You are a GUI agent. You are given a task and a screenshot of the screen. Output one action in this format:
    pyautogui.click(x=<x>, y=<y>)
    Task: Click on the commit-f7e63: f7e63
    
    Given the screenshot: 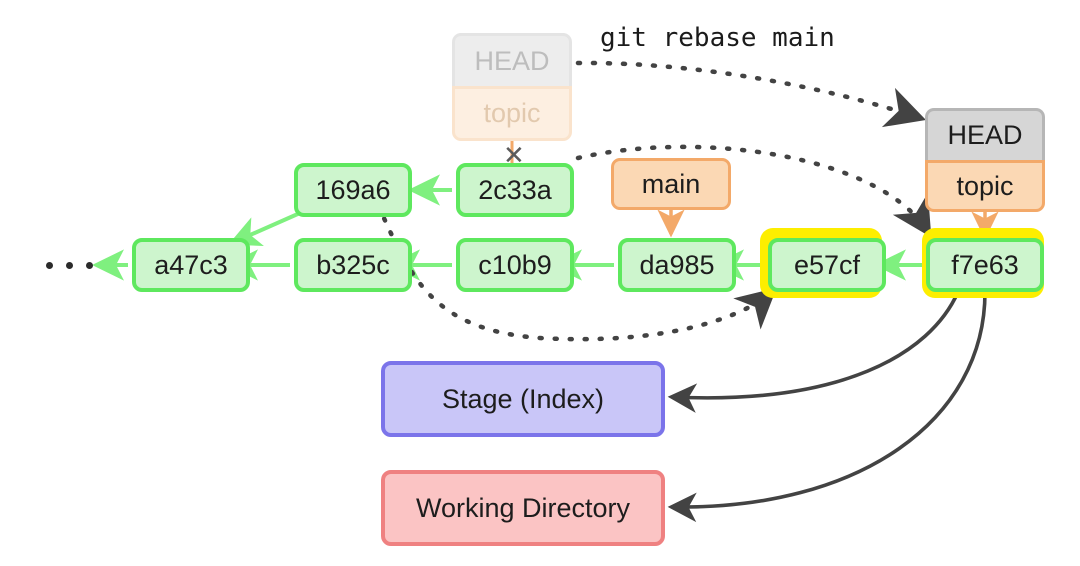 What is the action you would take?
    pyautogui.click(x=985, y=265)
    